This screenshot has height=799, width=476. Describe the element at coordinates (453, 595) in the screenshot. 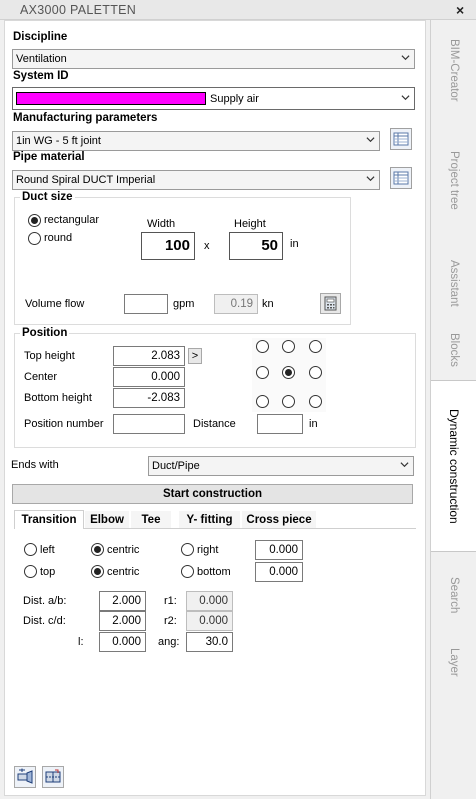

I see `side-tab-search: Search` at that location.